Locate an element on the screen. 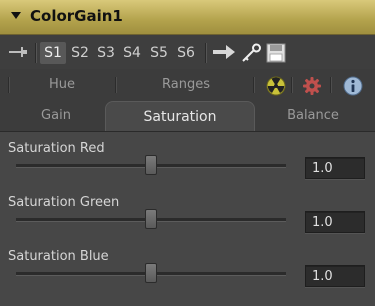  slot-s6: S6 is located at coordinates (186, 53).